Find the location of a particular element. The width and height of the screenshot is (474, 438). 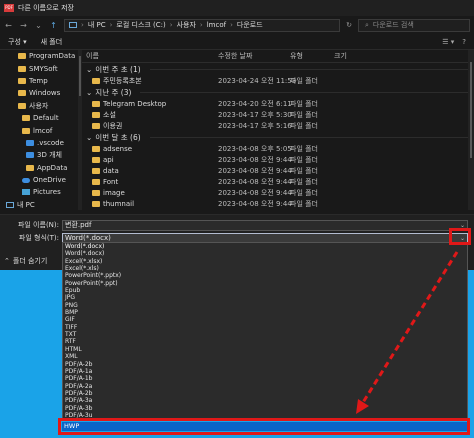

dashed-arrow-annotation is located at coordinates (407, 332).